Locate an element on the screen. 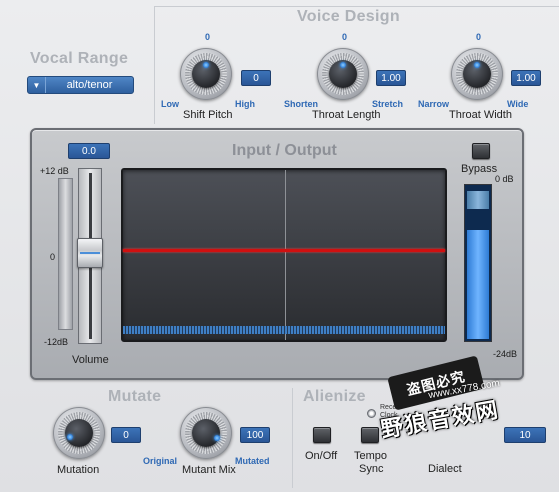 This screenshot has height=492, width=559. shift-pitch-low-label: Low is located at coordinates (170, 104).